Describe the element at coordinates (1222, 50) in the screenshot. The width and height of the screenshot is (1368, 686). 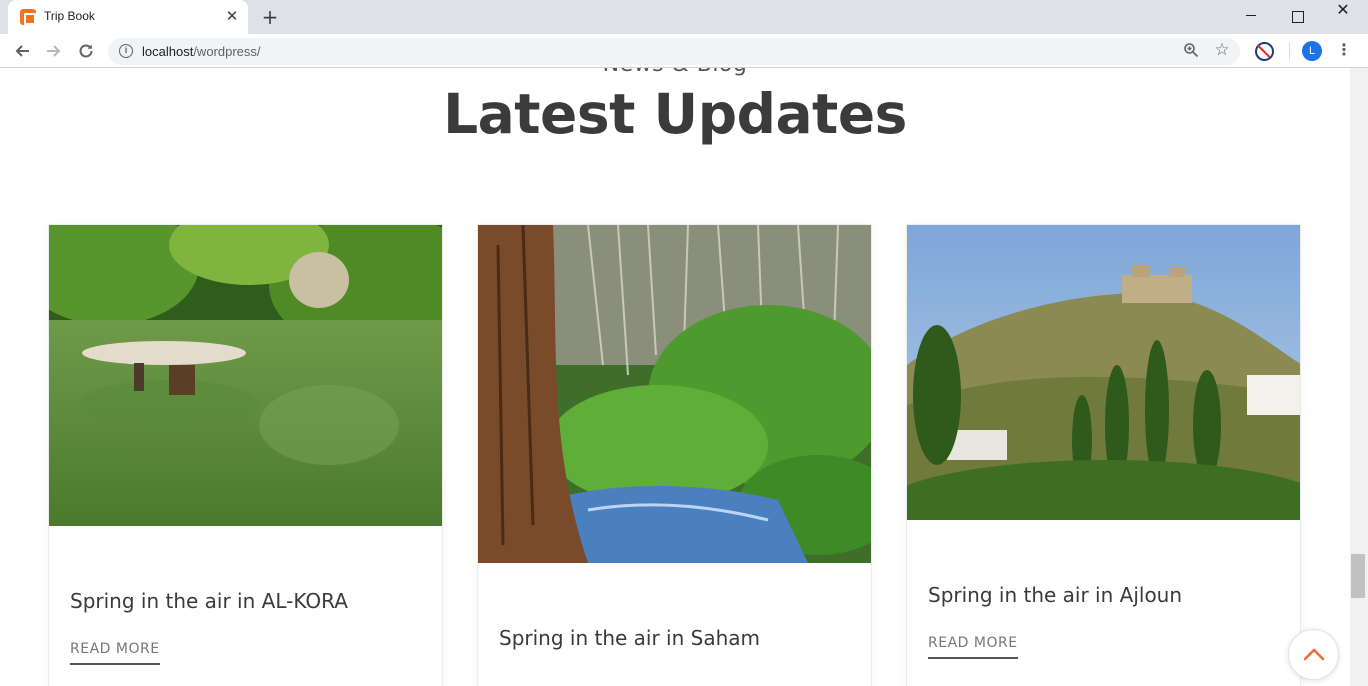
I see `star-icon: ☆` at that location.